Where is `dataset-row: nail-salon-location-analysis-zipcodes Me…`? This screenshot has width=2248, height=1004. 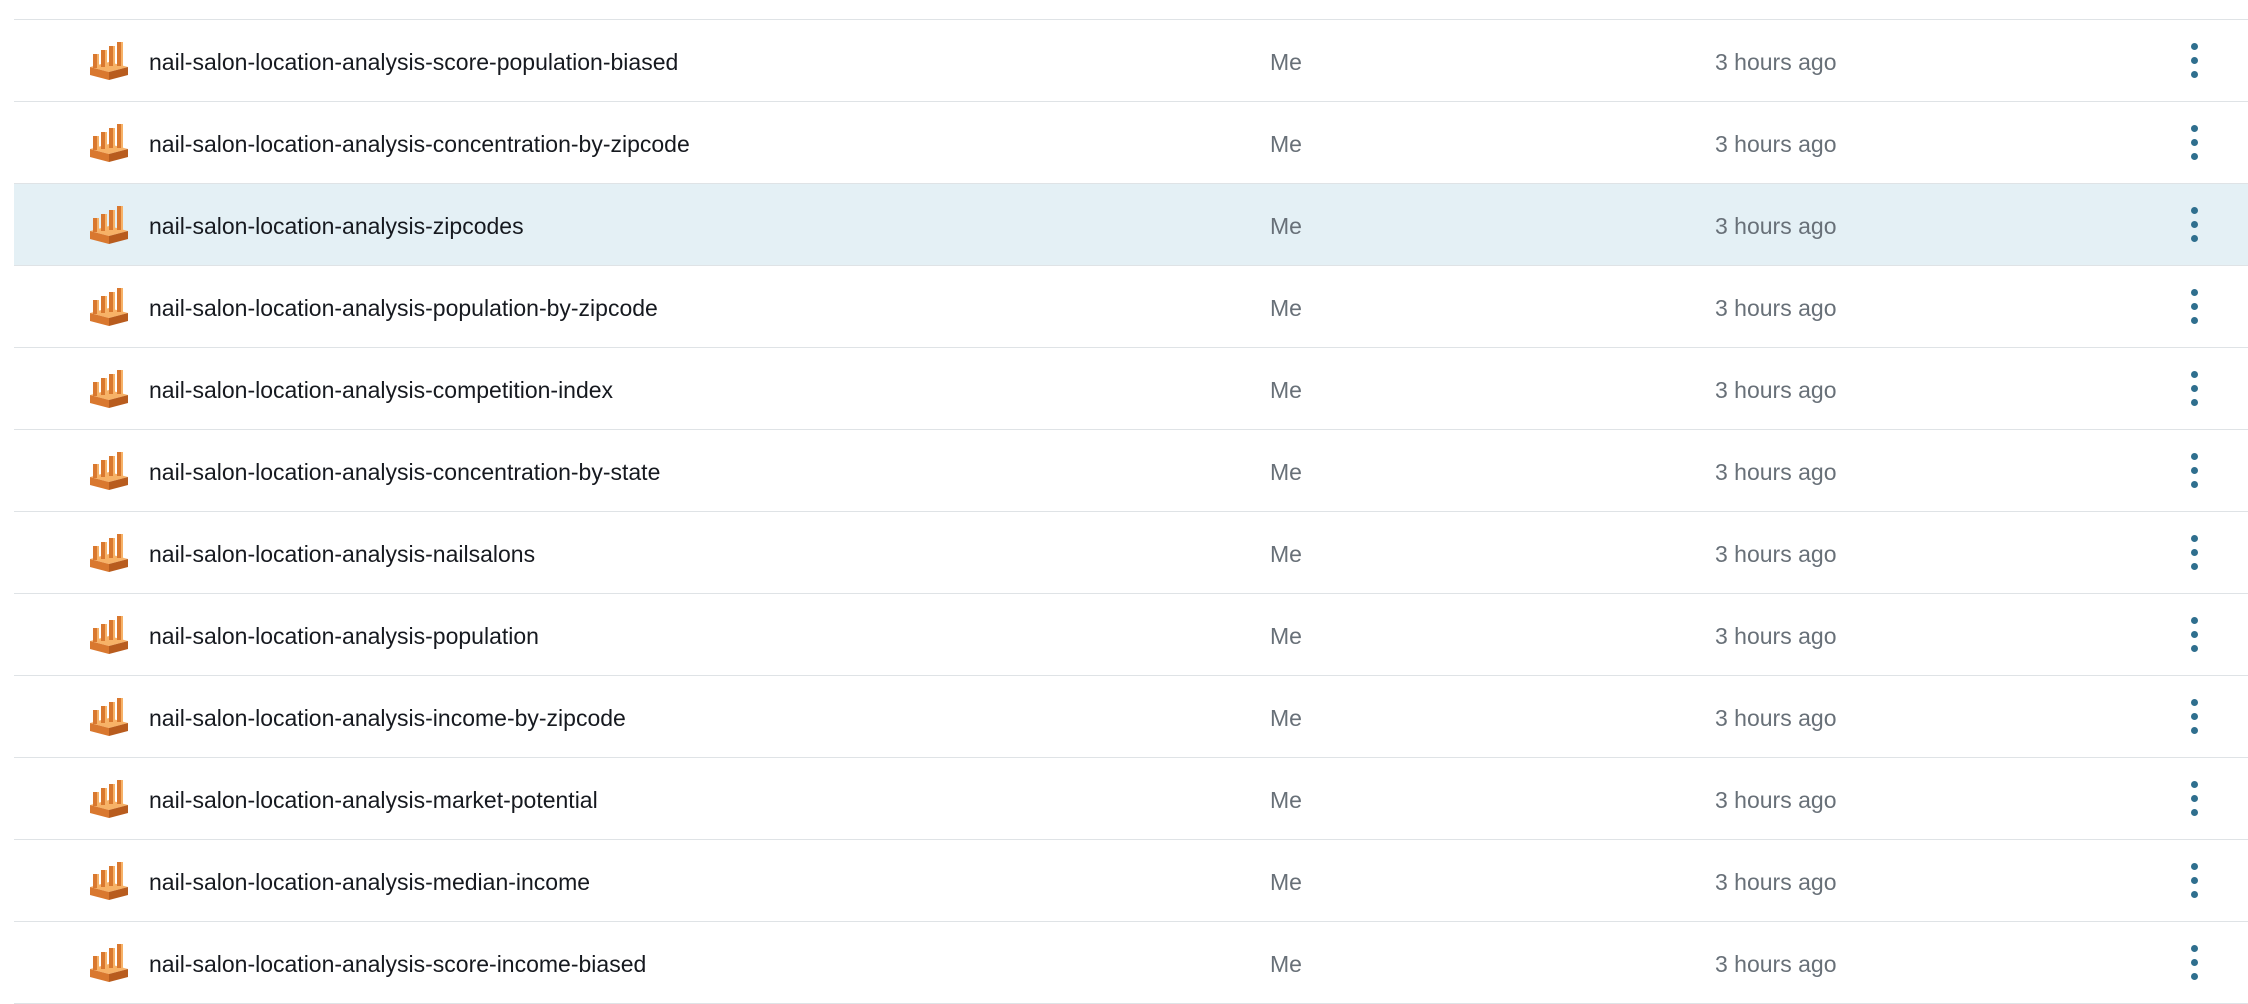
dataset-row: nail-salon-location-analysis-zipcodes Me… is located at coordinates (1131, 225).